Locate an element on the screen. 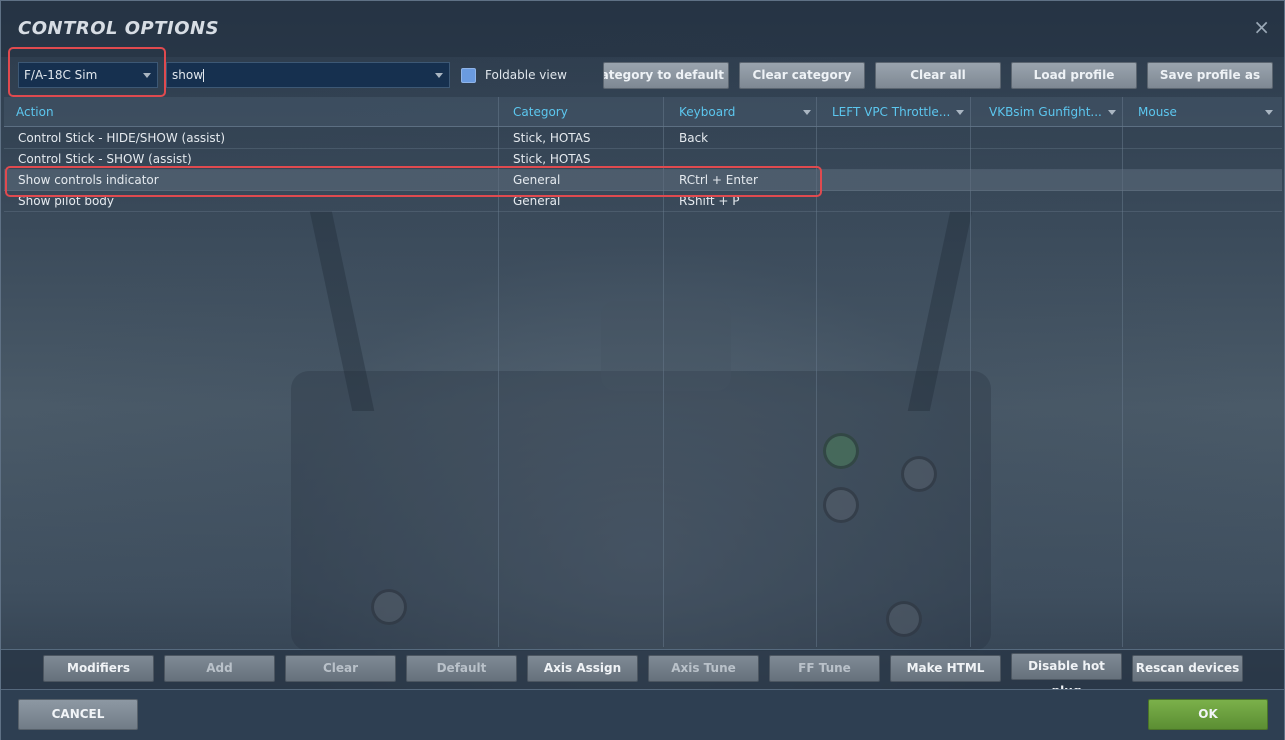 This screenshot has width=1285, height=740. ok-button: OK is located at coordinates (1208, 714).